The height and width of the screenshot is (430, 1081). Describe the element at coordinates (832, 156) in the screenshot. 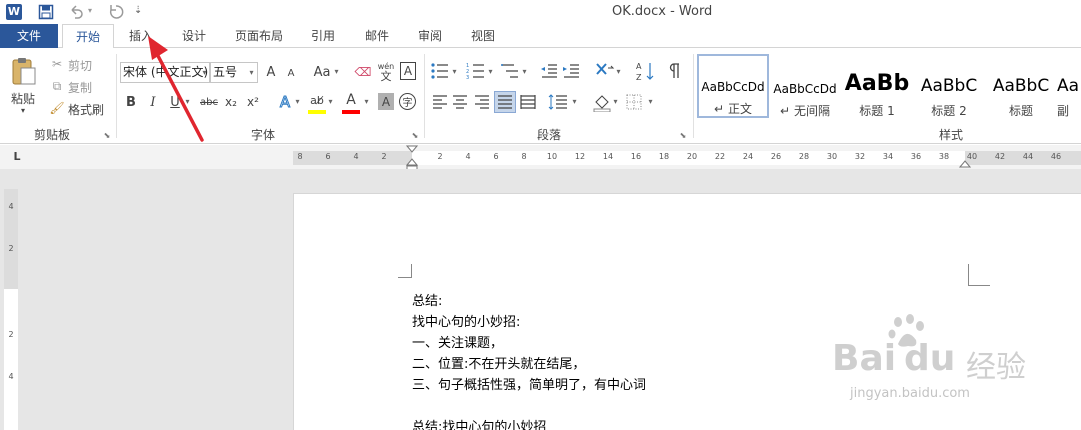

I see `ruler-number: 30` at that location.